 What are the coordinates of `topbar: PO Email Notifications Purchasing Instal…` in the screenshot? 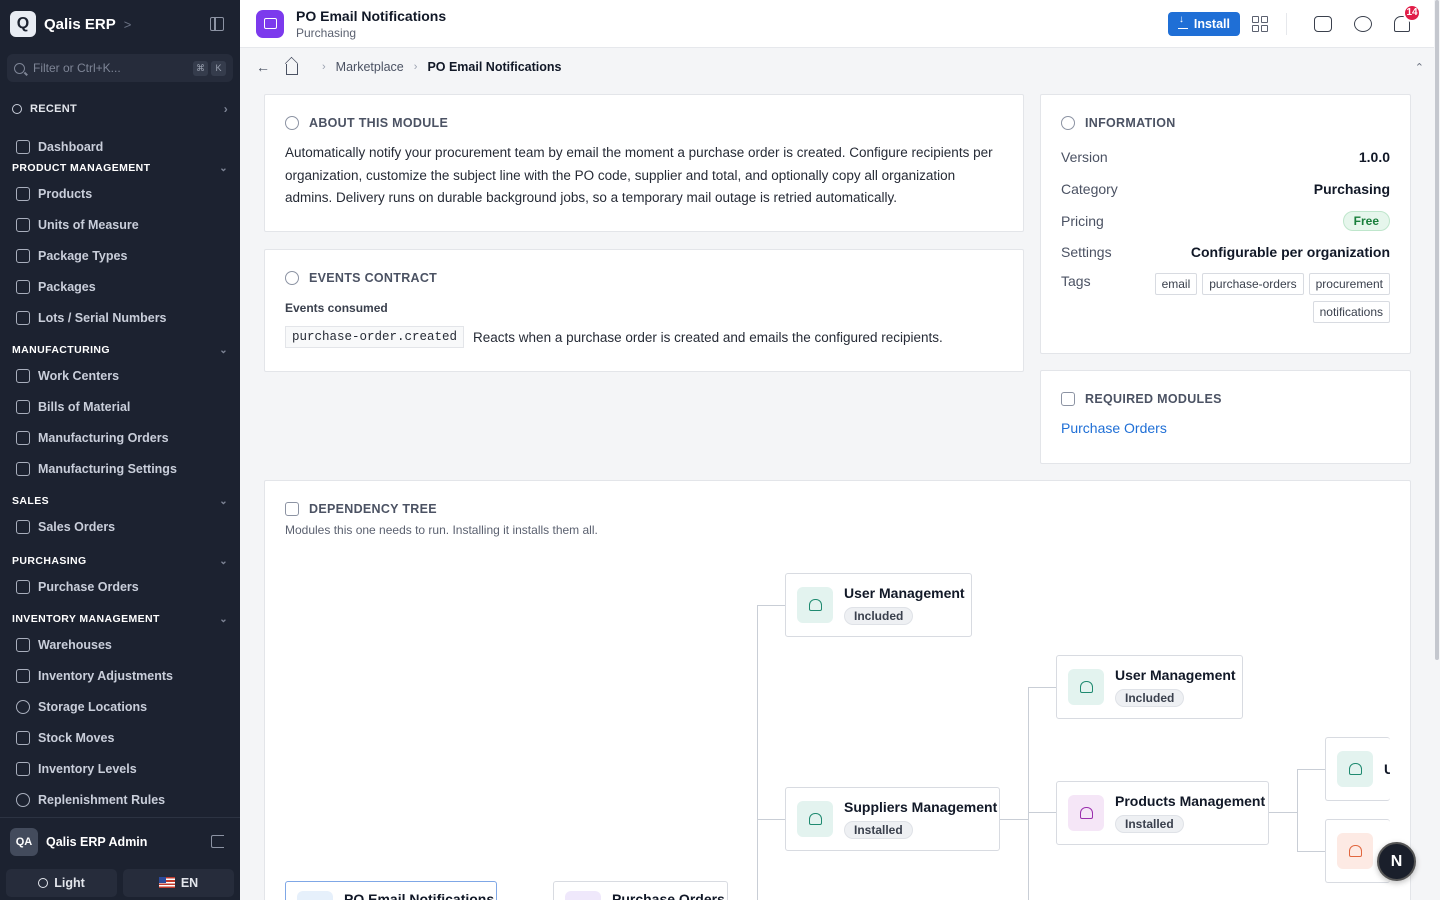 It's located at (840, 24).